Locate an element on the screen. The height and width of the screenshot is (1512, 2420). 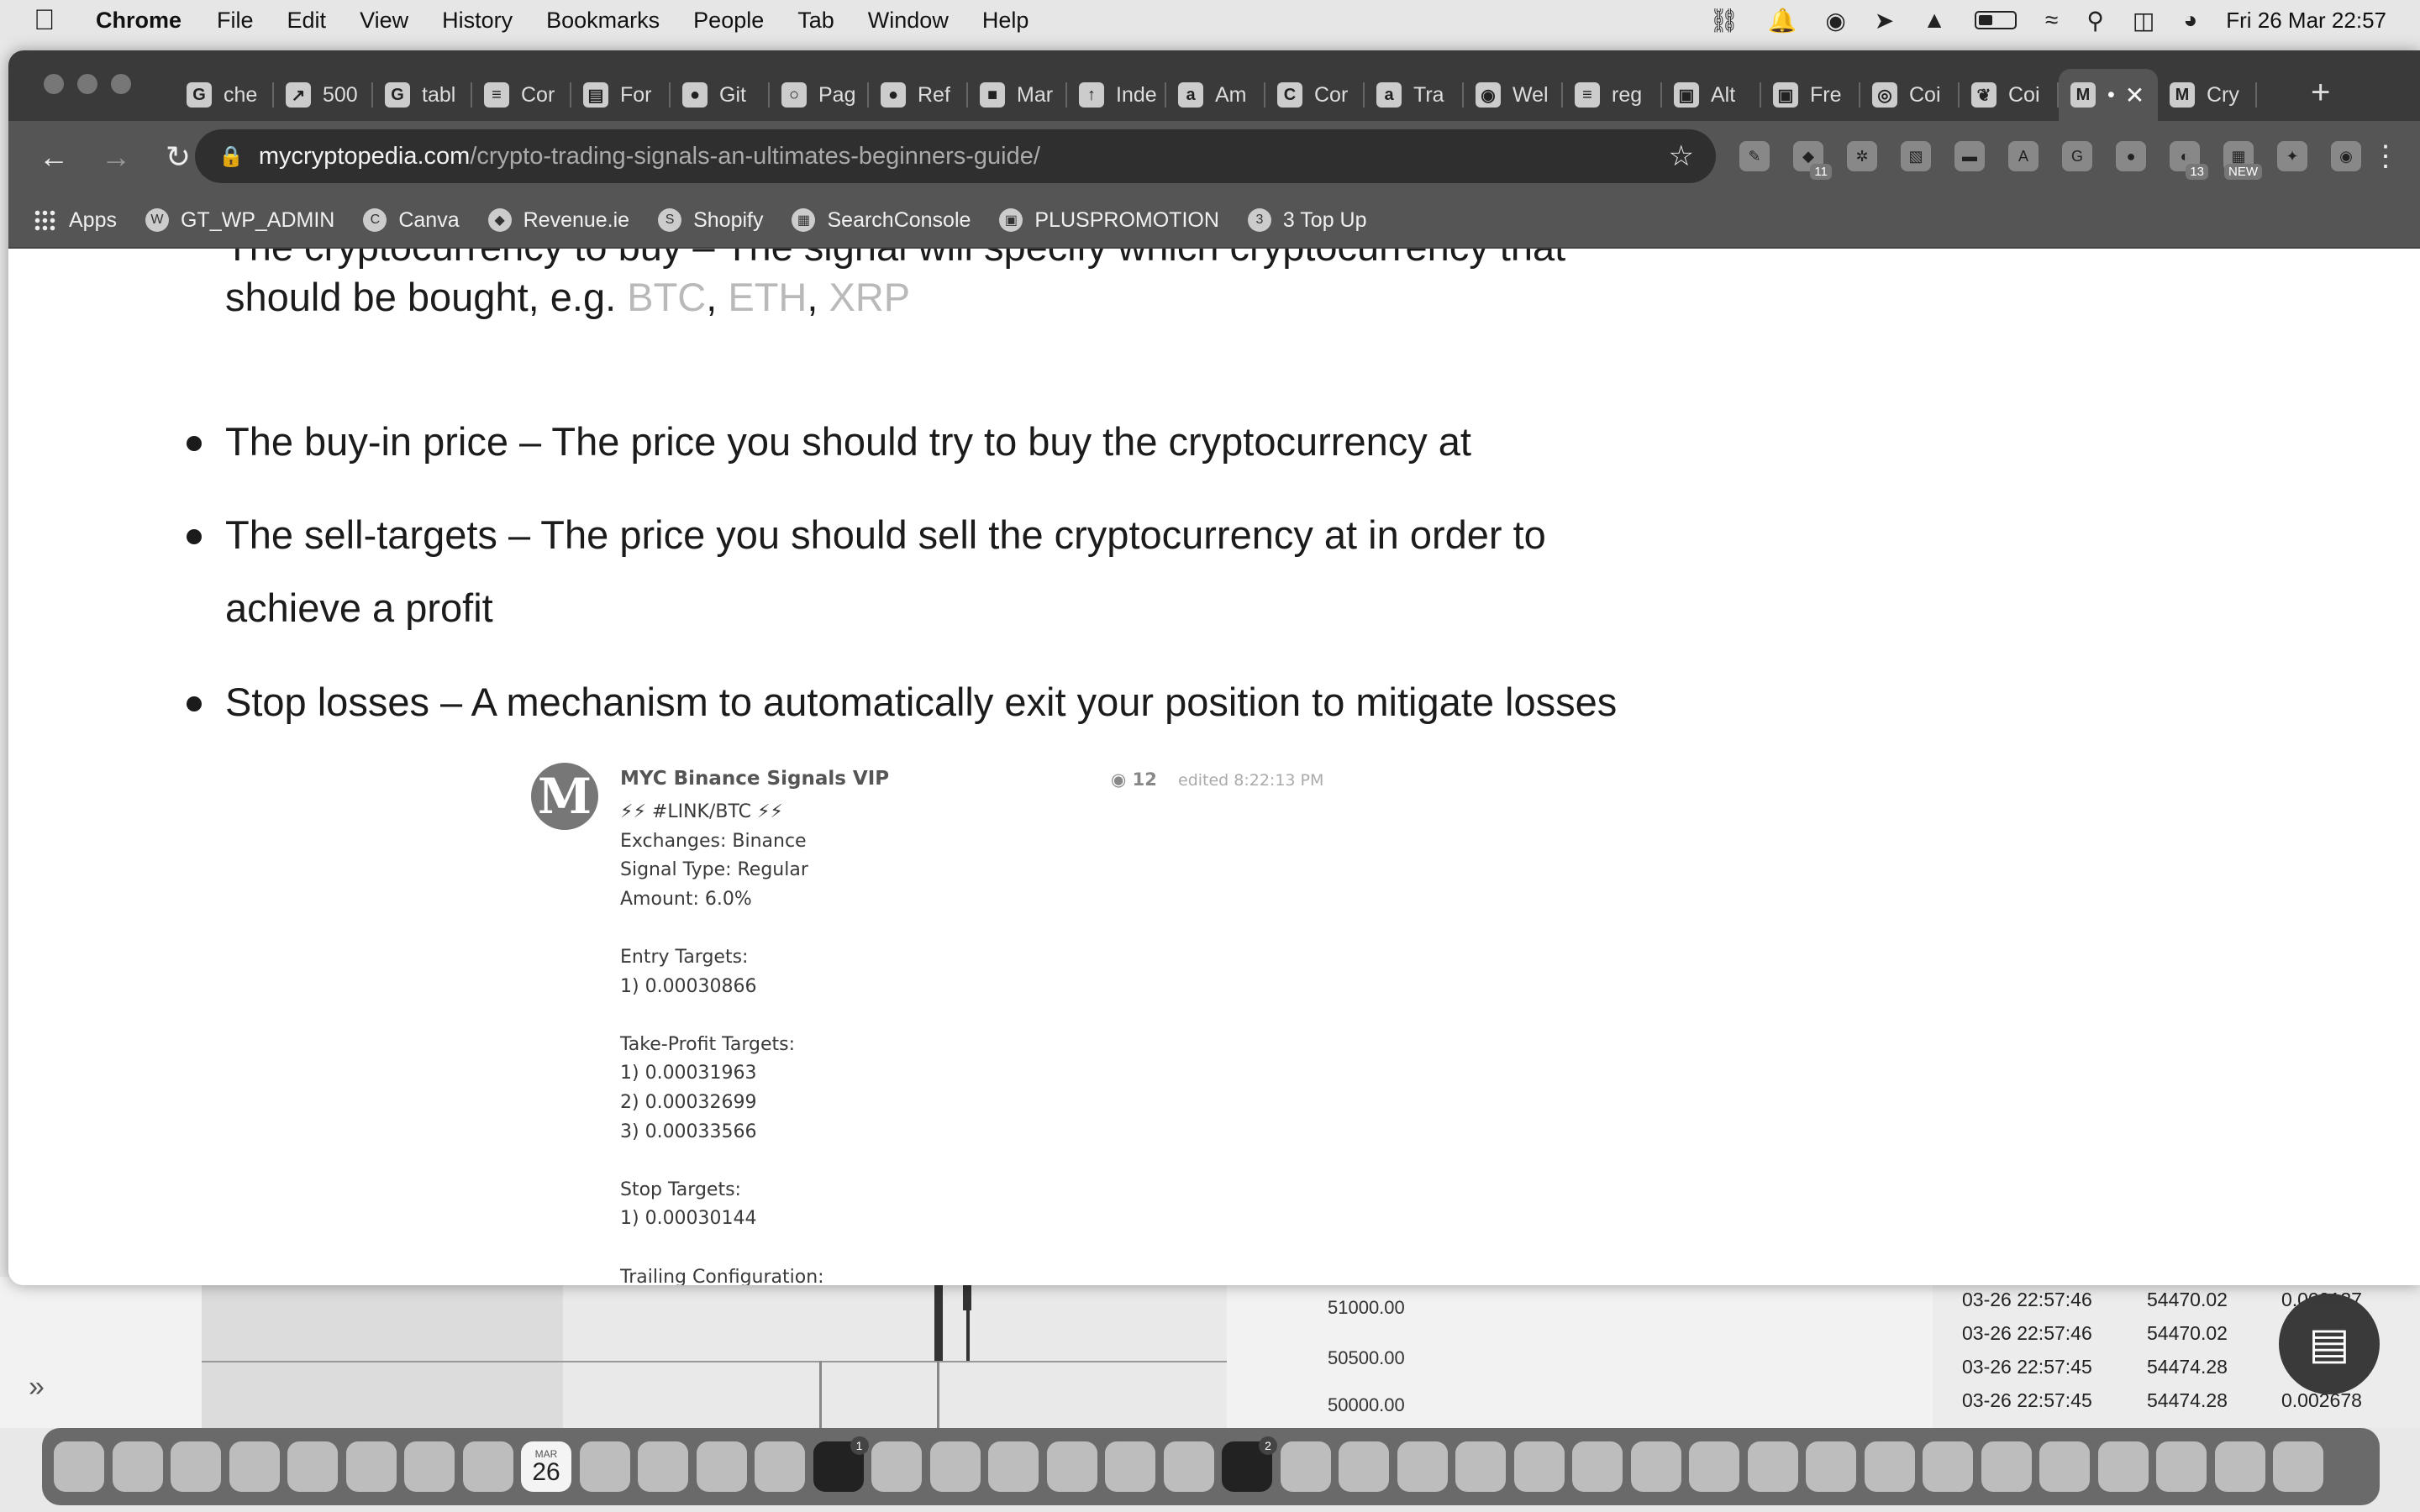
window-minimize-button is located at coordinates (87, 84).